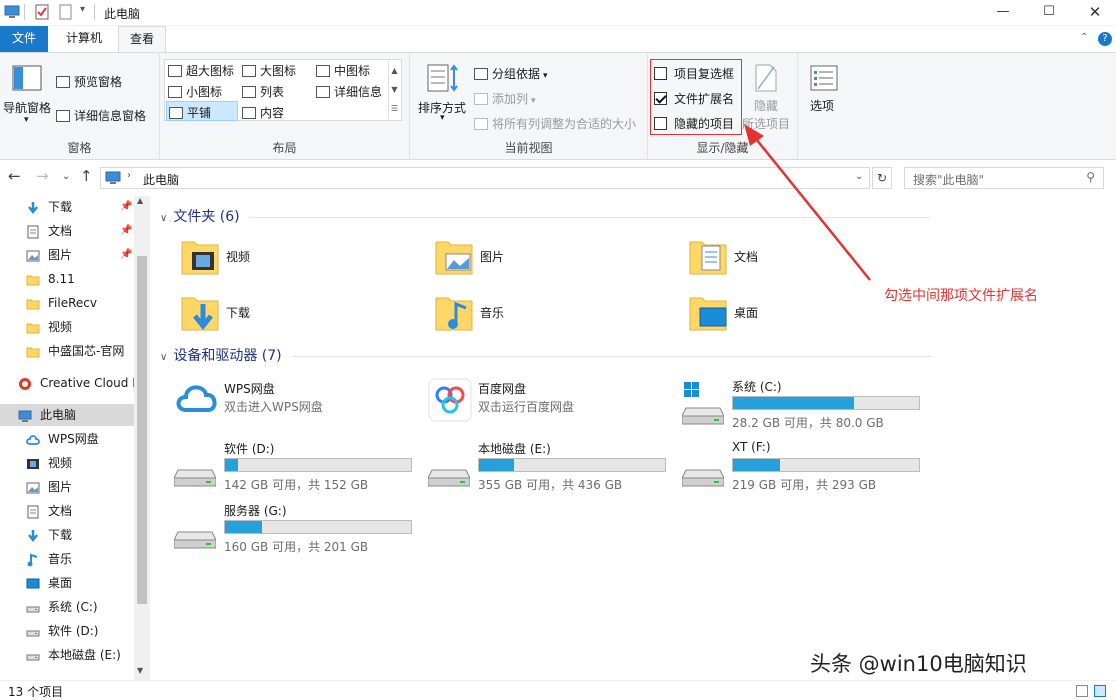  I want to click on properties-icon, so click(42, 12).